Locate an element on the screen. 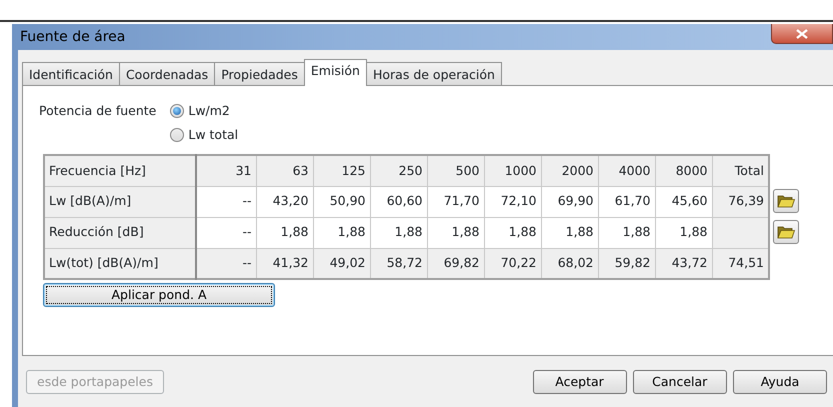 The height and width of the screenshot is (407, 833). column-header: Total is located at coordinates (740, 170).